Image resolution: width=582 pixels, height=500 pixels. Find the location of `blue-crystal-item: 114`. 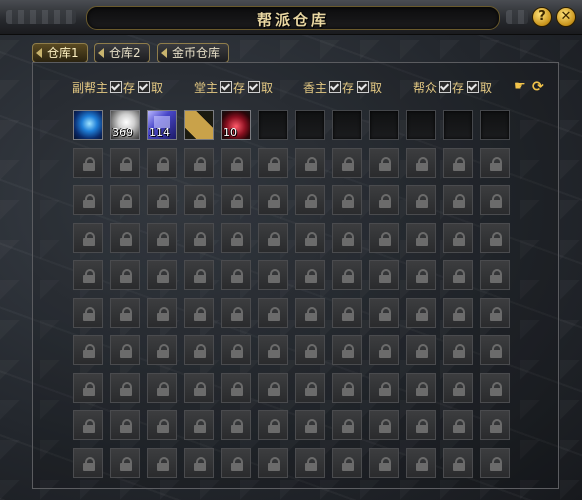

blue-crystal-item: 114 is located at coordinates (162, 125).